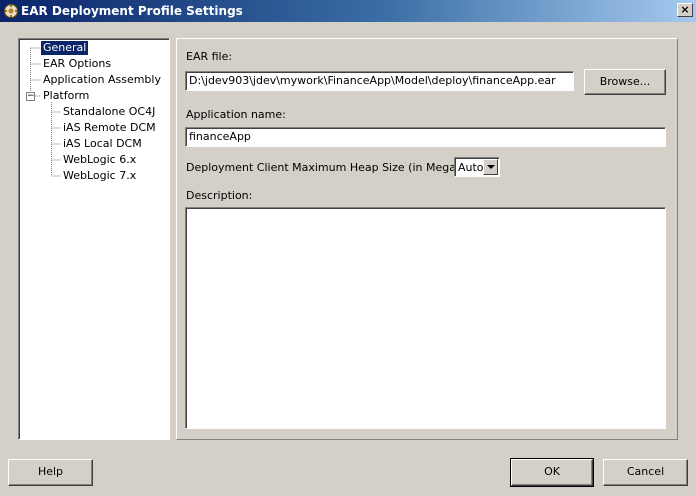  What do you see at coordinates (109, 128) in the screenshot?
I see `tree-item-ias-remote-dcm: iAS Remote DCM` at bounding box center [109, 128].